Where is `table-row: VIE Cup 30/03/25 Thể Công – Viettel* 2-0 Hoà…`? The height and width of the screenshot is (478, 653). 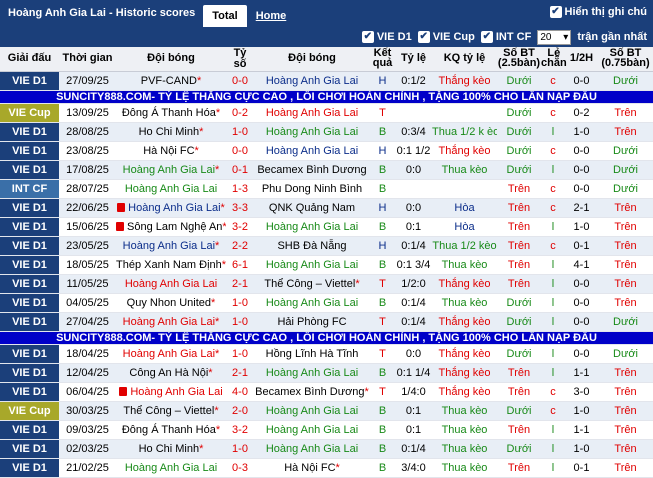
table-row: VIE Cup 30/03/25 Thể Công – Viettel* 2-0 Hoà… is located at coordinates (326, 411).